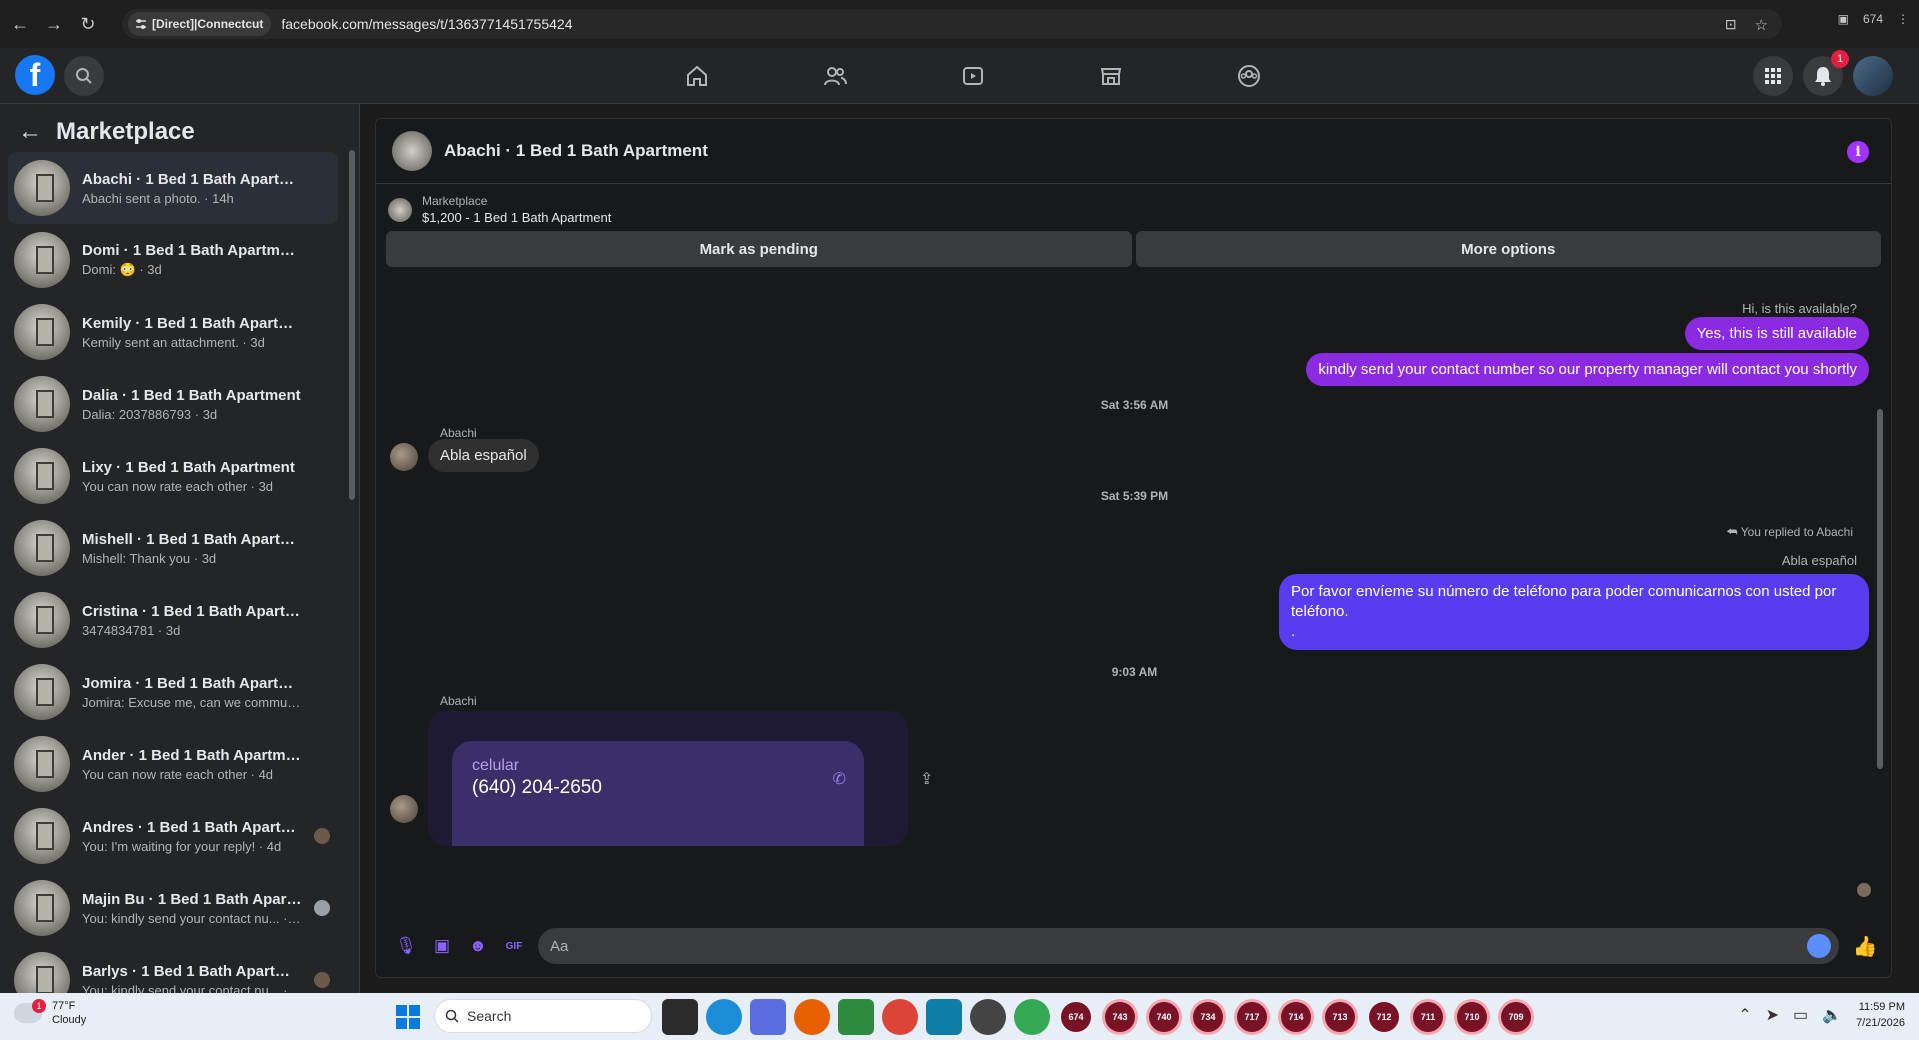 The width and height of the screenshot is (1919, 1040). I want to click on conversation-preview: Jomira: Excuse me, can we commu... · 4d, so click(192, 702).